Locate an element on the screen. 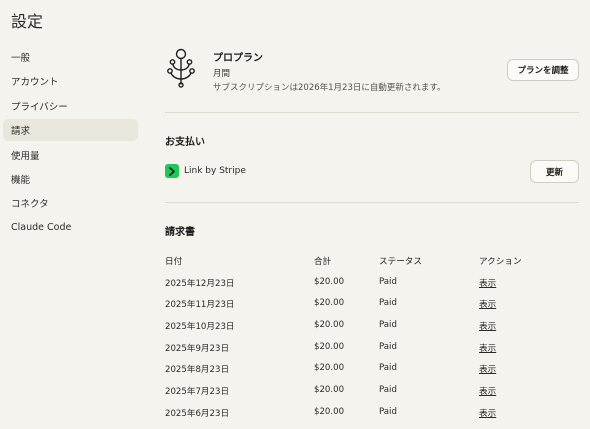  sidebar-item-label: 請求 is located at coordinates (21, 132).